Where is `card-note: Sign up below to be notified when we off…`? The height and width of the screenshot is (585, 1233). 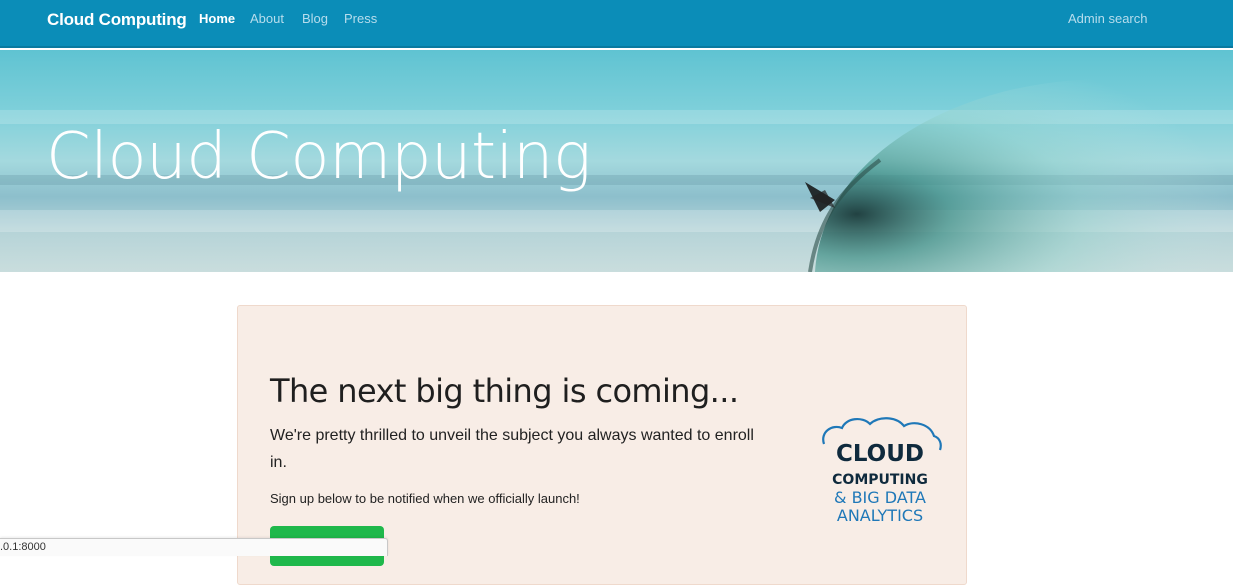 card-note: Sign up below to be notified when we off… is located at coordinates (425, 498).